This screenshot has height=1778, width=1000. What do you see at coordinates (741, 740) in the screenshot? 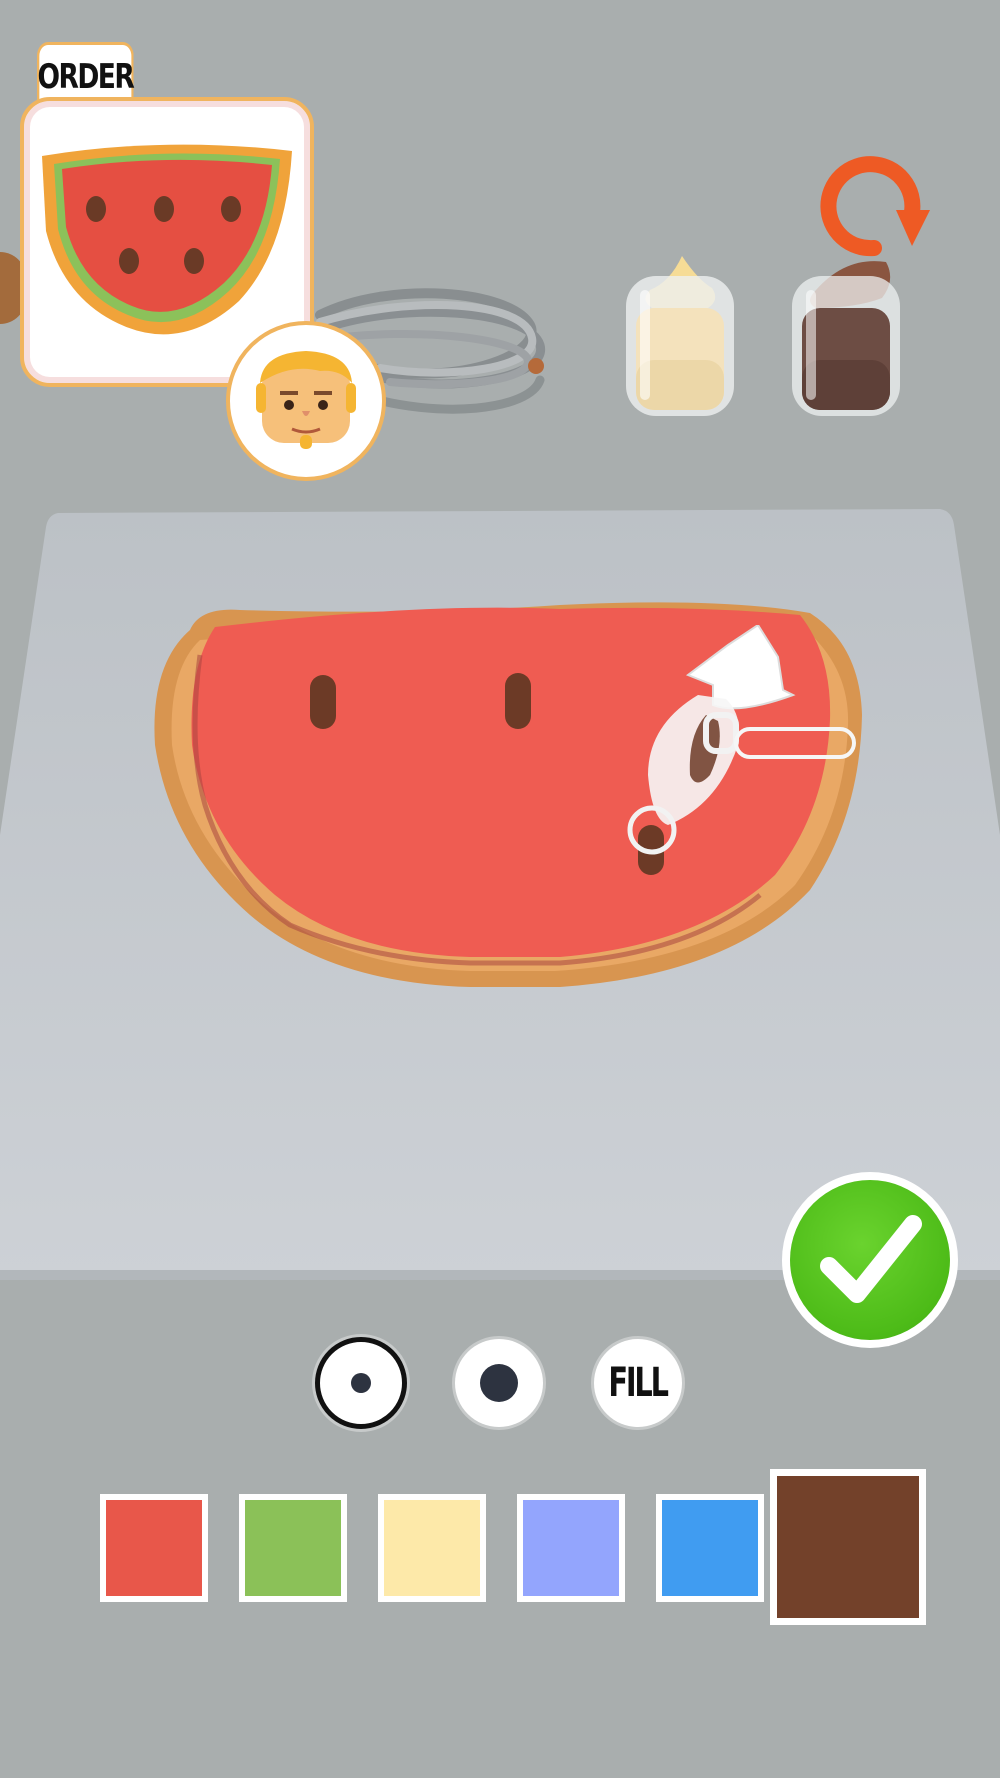
I see `piping-bag-icon` at bounding box center [741, 740].